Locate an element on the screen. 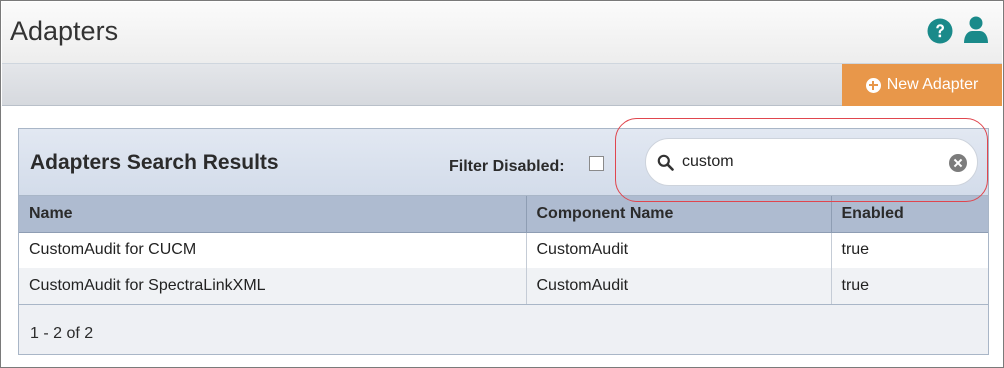 The width and height of the screenshot is (1004, 368). table-header-row: Name Component Name Enabled is located at coordinates (503, 214).